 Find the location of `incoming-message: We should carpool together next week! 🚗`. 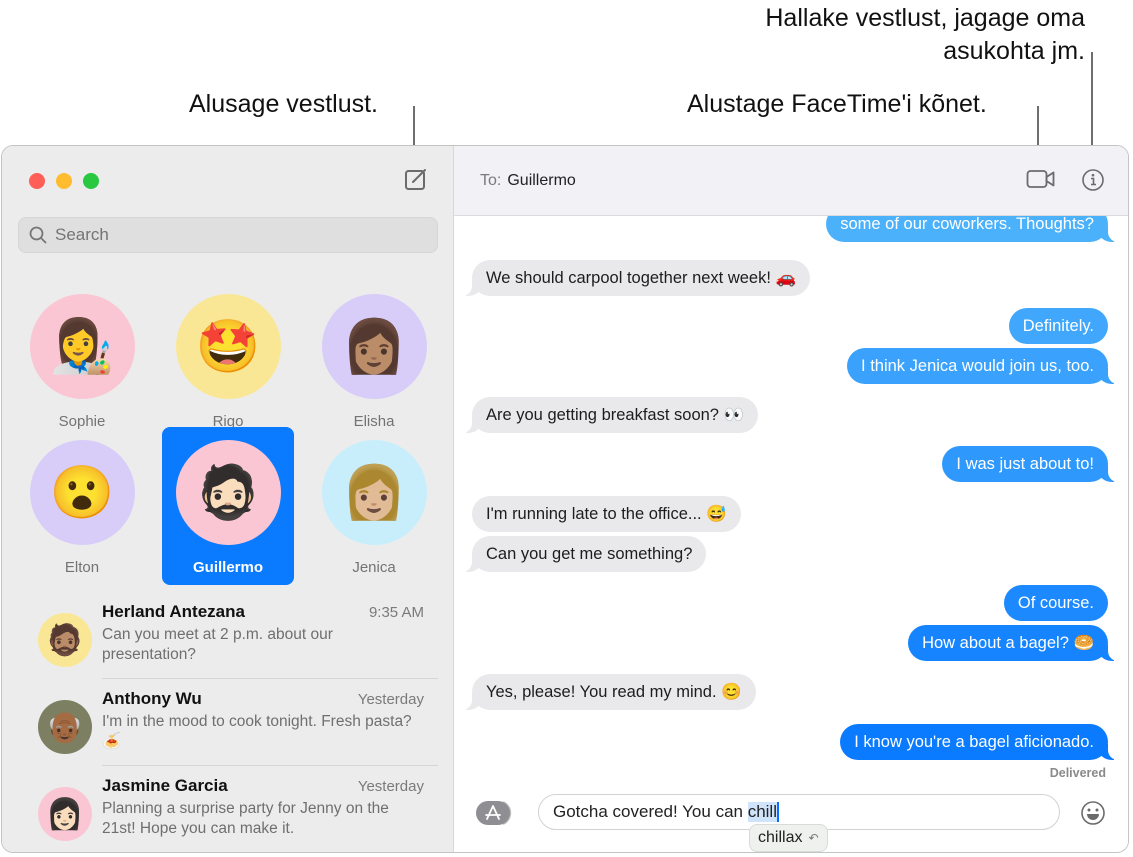

incoming-message: We should carpool together next week! 🚗 is located at coordinates (635, 278).